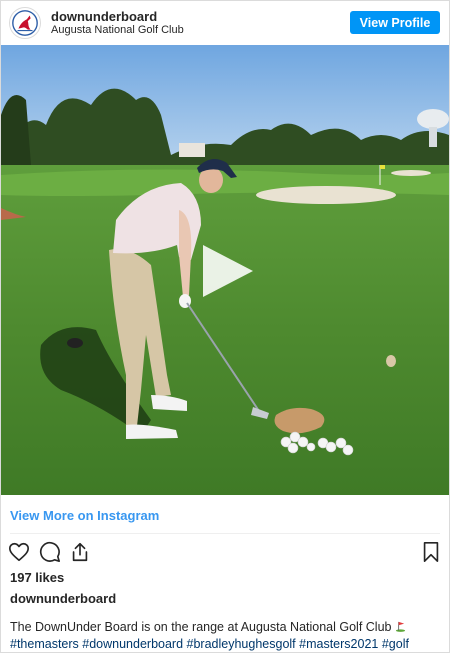 The width and height of the screenshot is (450, 653). What do you see at coordinates (63, 598) in the screenshot?
I see `post-owner-username: downunderboard` at bounding box center [63, 598].